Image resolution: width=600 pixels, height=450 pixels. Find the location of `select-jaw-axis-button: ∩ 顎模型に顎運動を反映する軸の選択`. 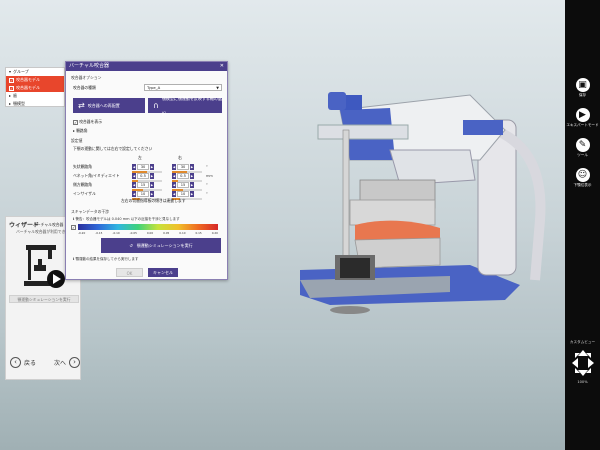

select-jaw-axis-button: ∩ 顎模型に顎運動を反映する軸の選択 is located at coordinates (185, 106).